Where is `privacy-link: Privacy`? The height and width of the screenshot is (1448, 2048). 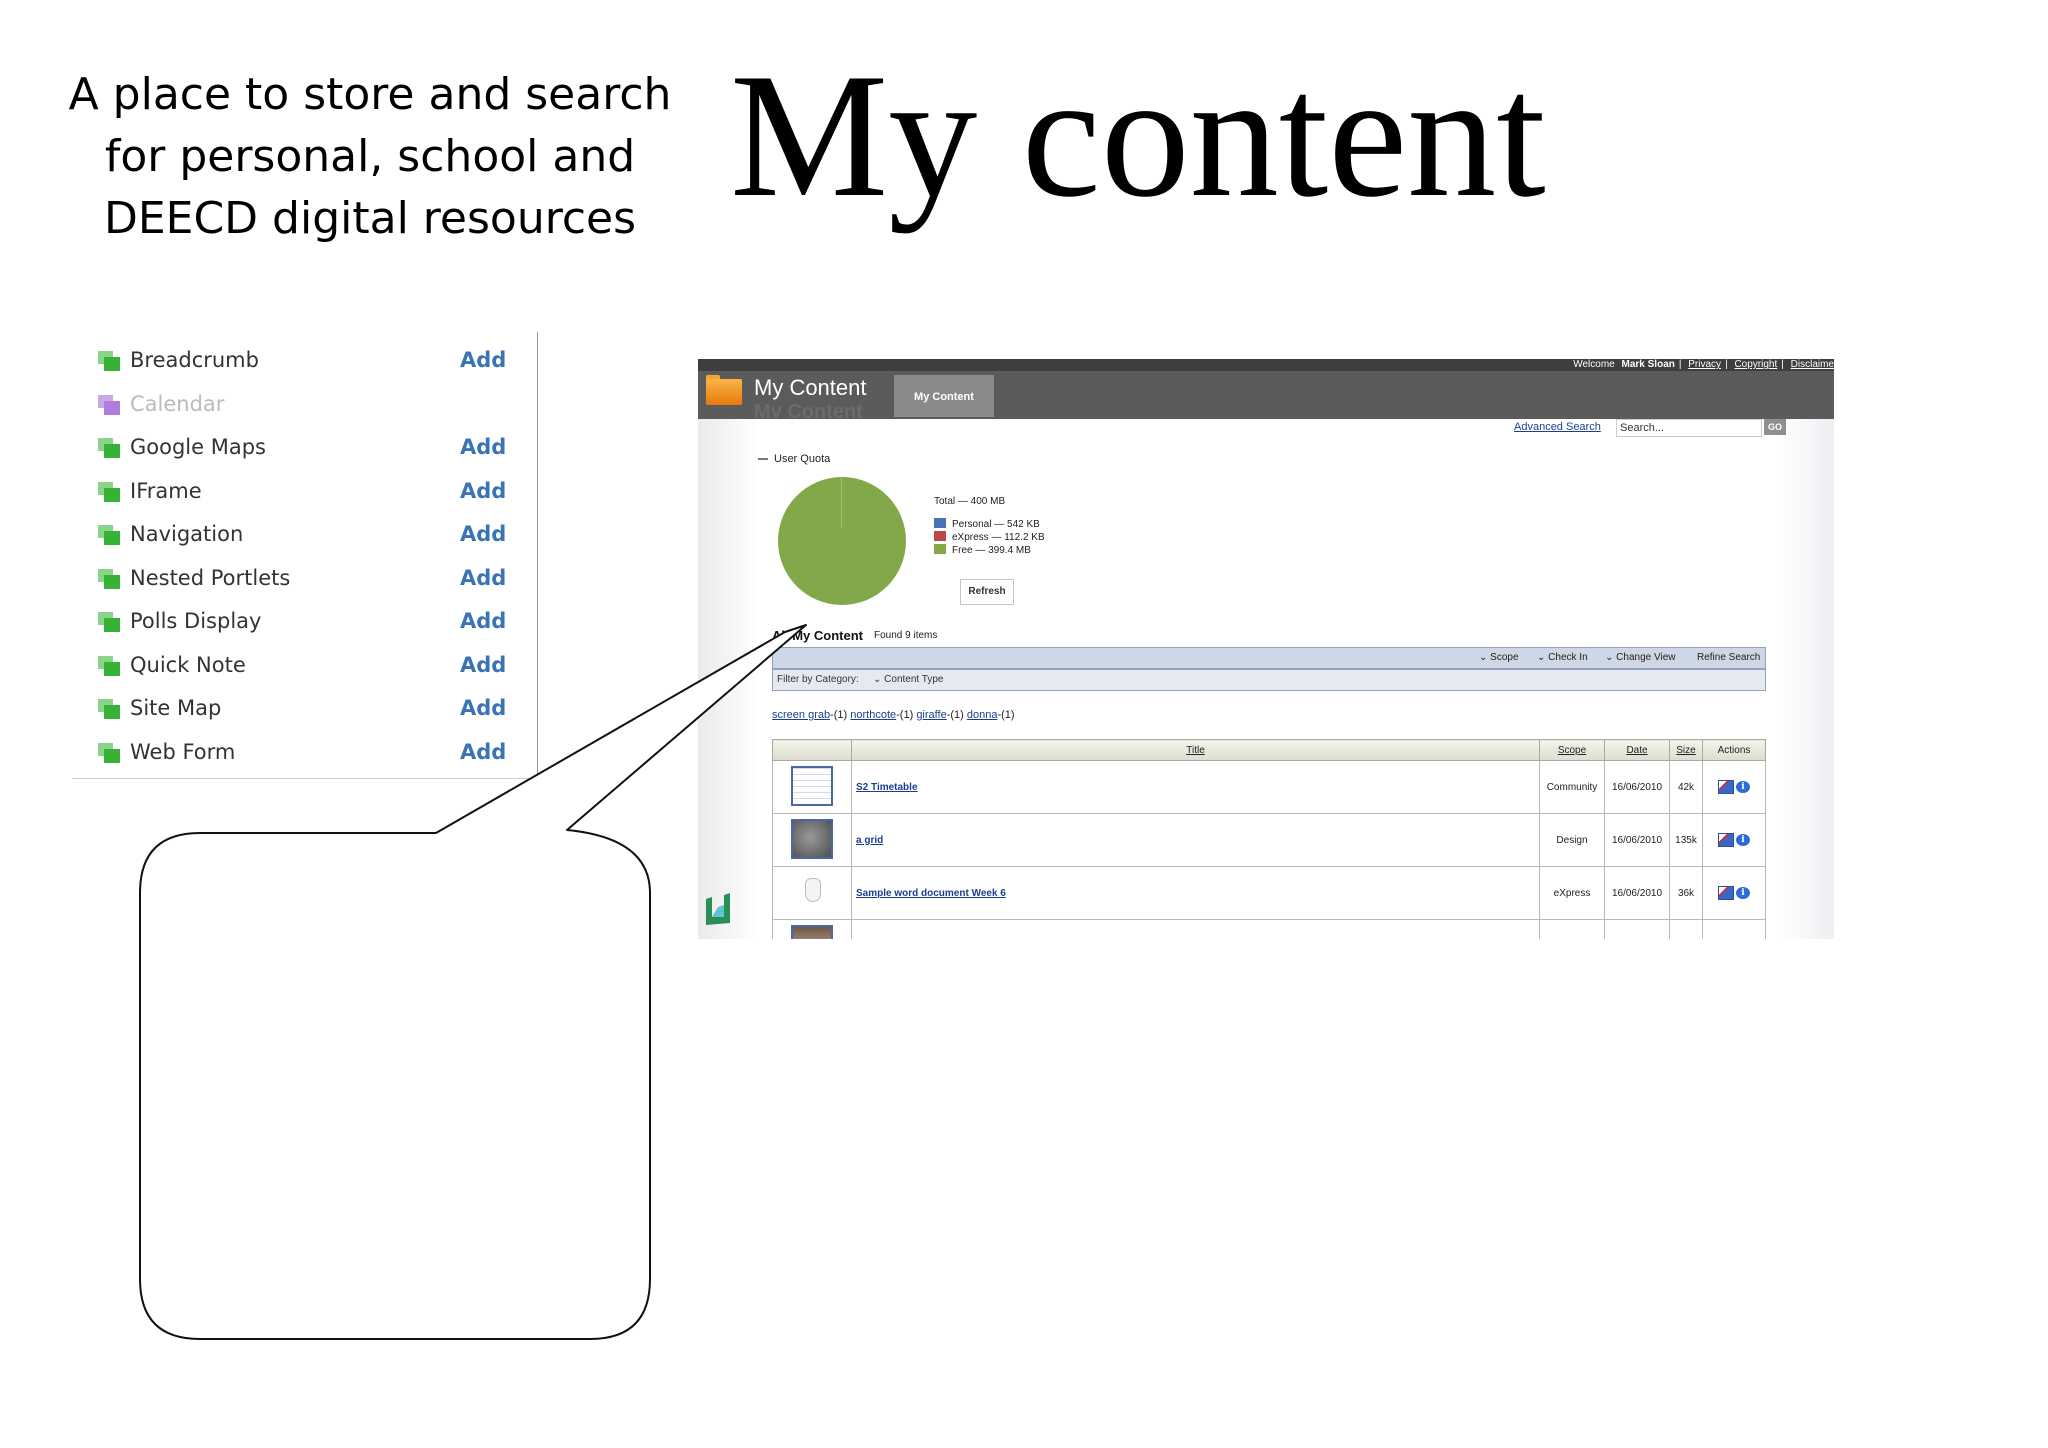
privacy-link: Privacy is located at coordinates (1704, 364).